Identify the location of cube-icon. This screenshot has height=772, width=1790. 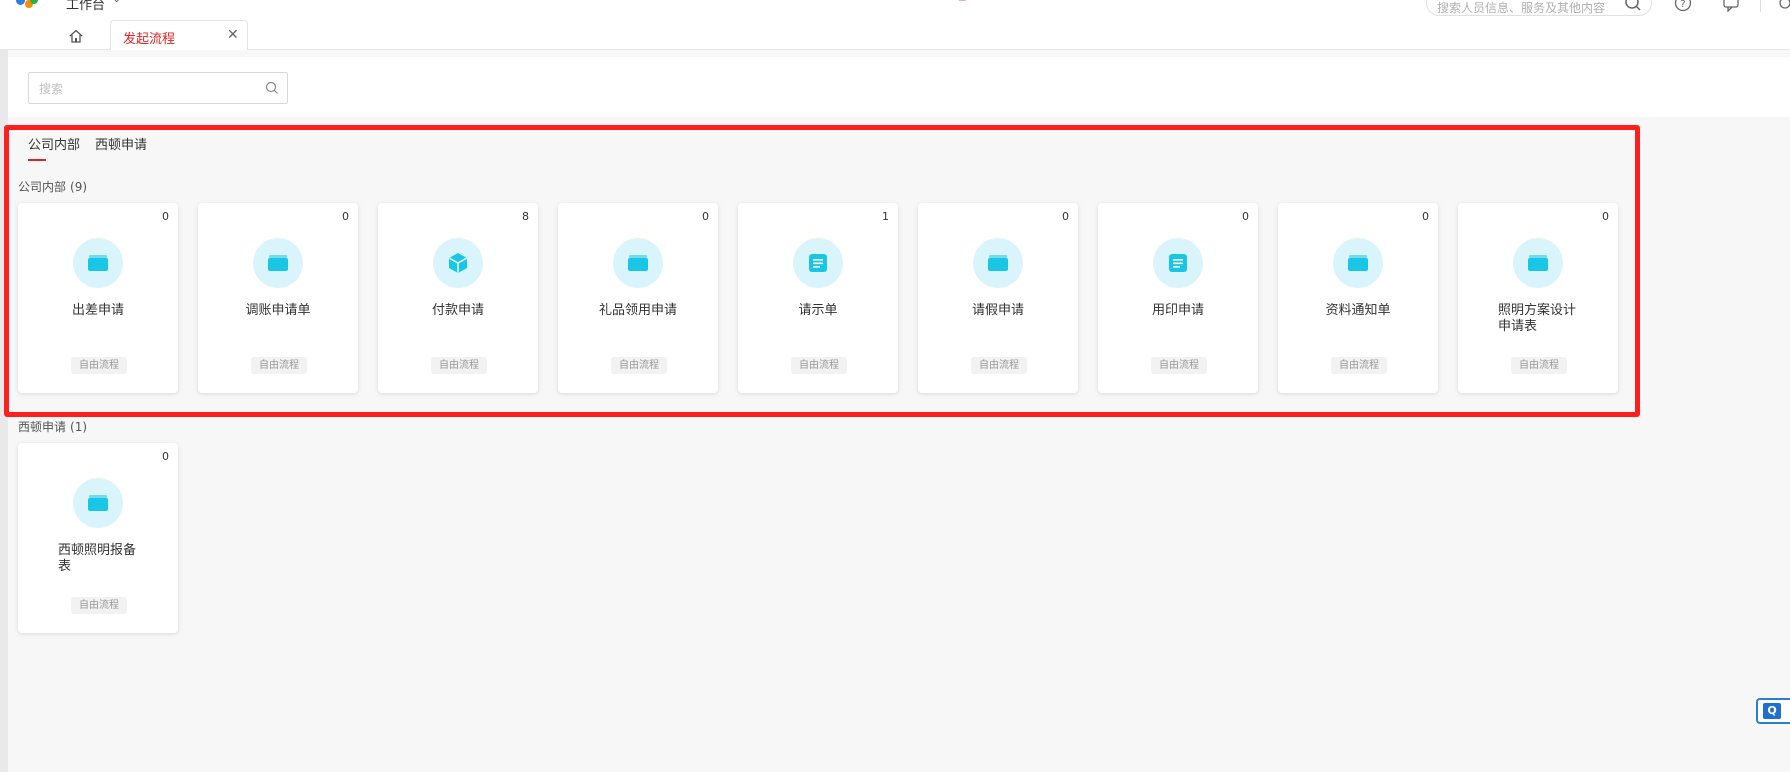
(458, 263).